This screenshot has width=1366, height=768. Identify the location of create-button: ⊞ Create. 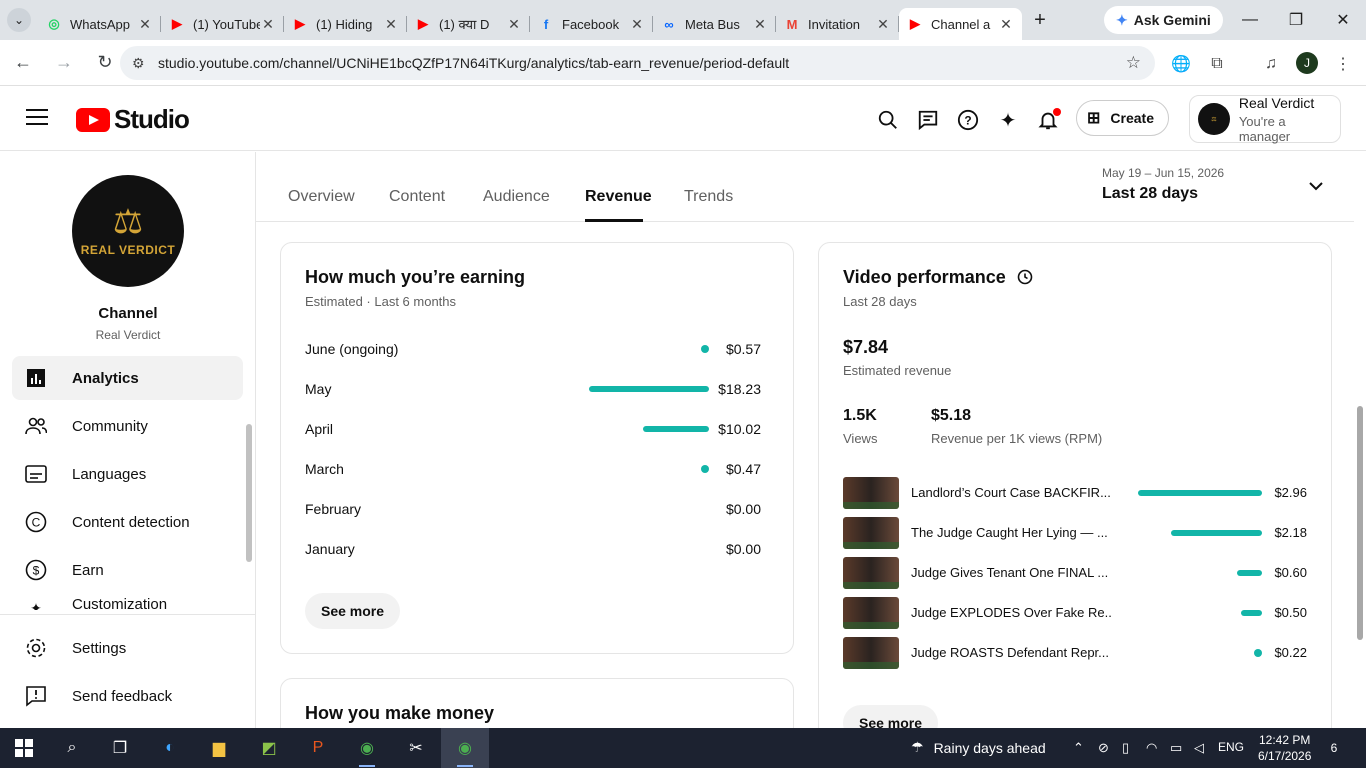
(1122, 118).